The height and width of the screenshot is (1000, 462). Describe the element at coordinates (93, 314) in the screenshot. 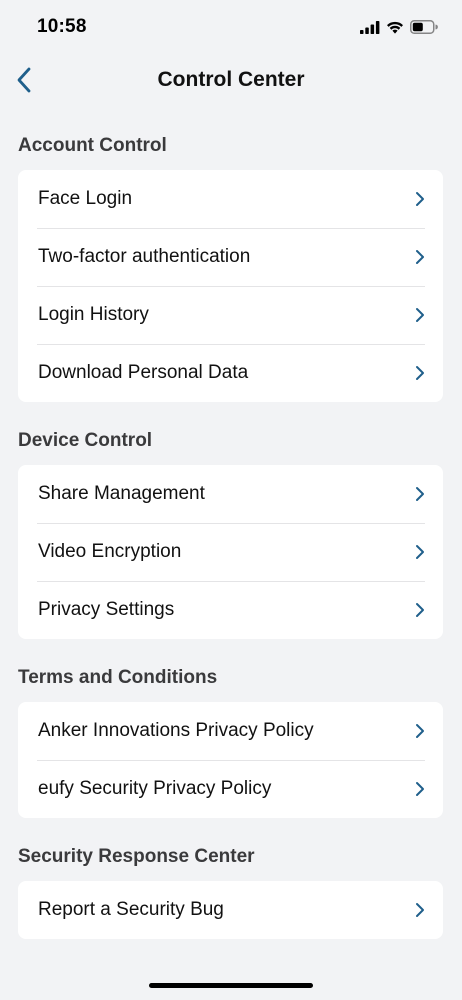

I see `row-label: Login History` at that location.